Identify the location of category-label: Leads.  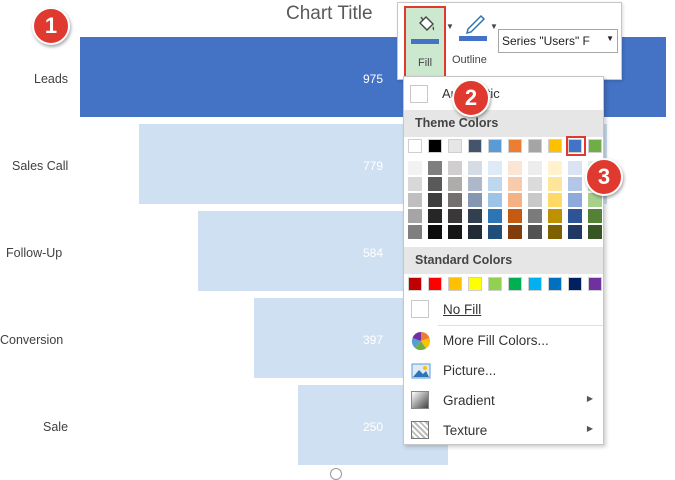
(51, 79).